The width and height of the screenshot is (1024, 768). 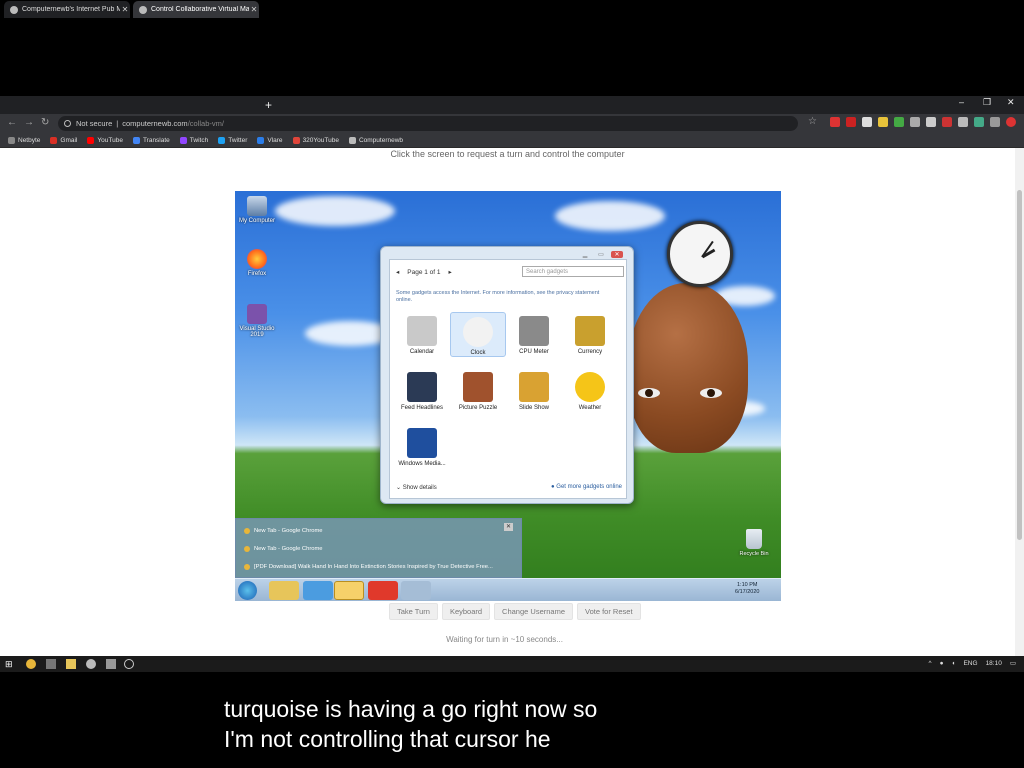 I want to click on bookmark-item: Computernewb, so click(x=375, y=140).